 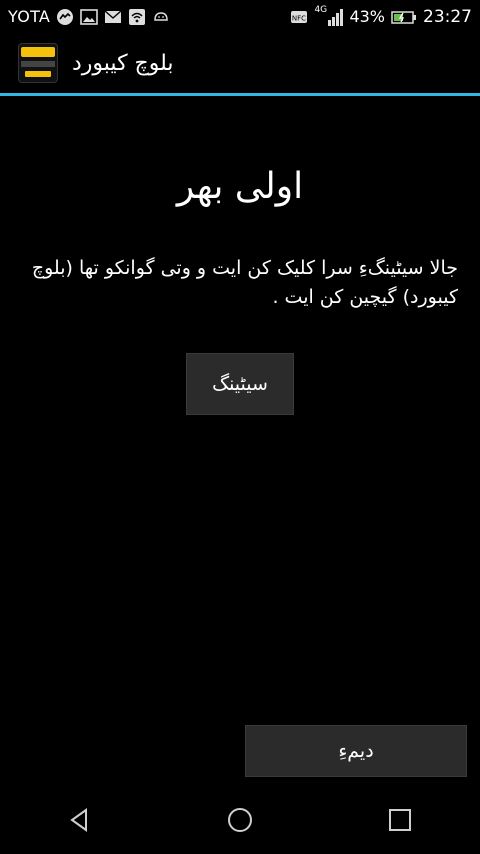 I want to click on page-heading: اولی بهر, so click(x=240, y=186).